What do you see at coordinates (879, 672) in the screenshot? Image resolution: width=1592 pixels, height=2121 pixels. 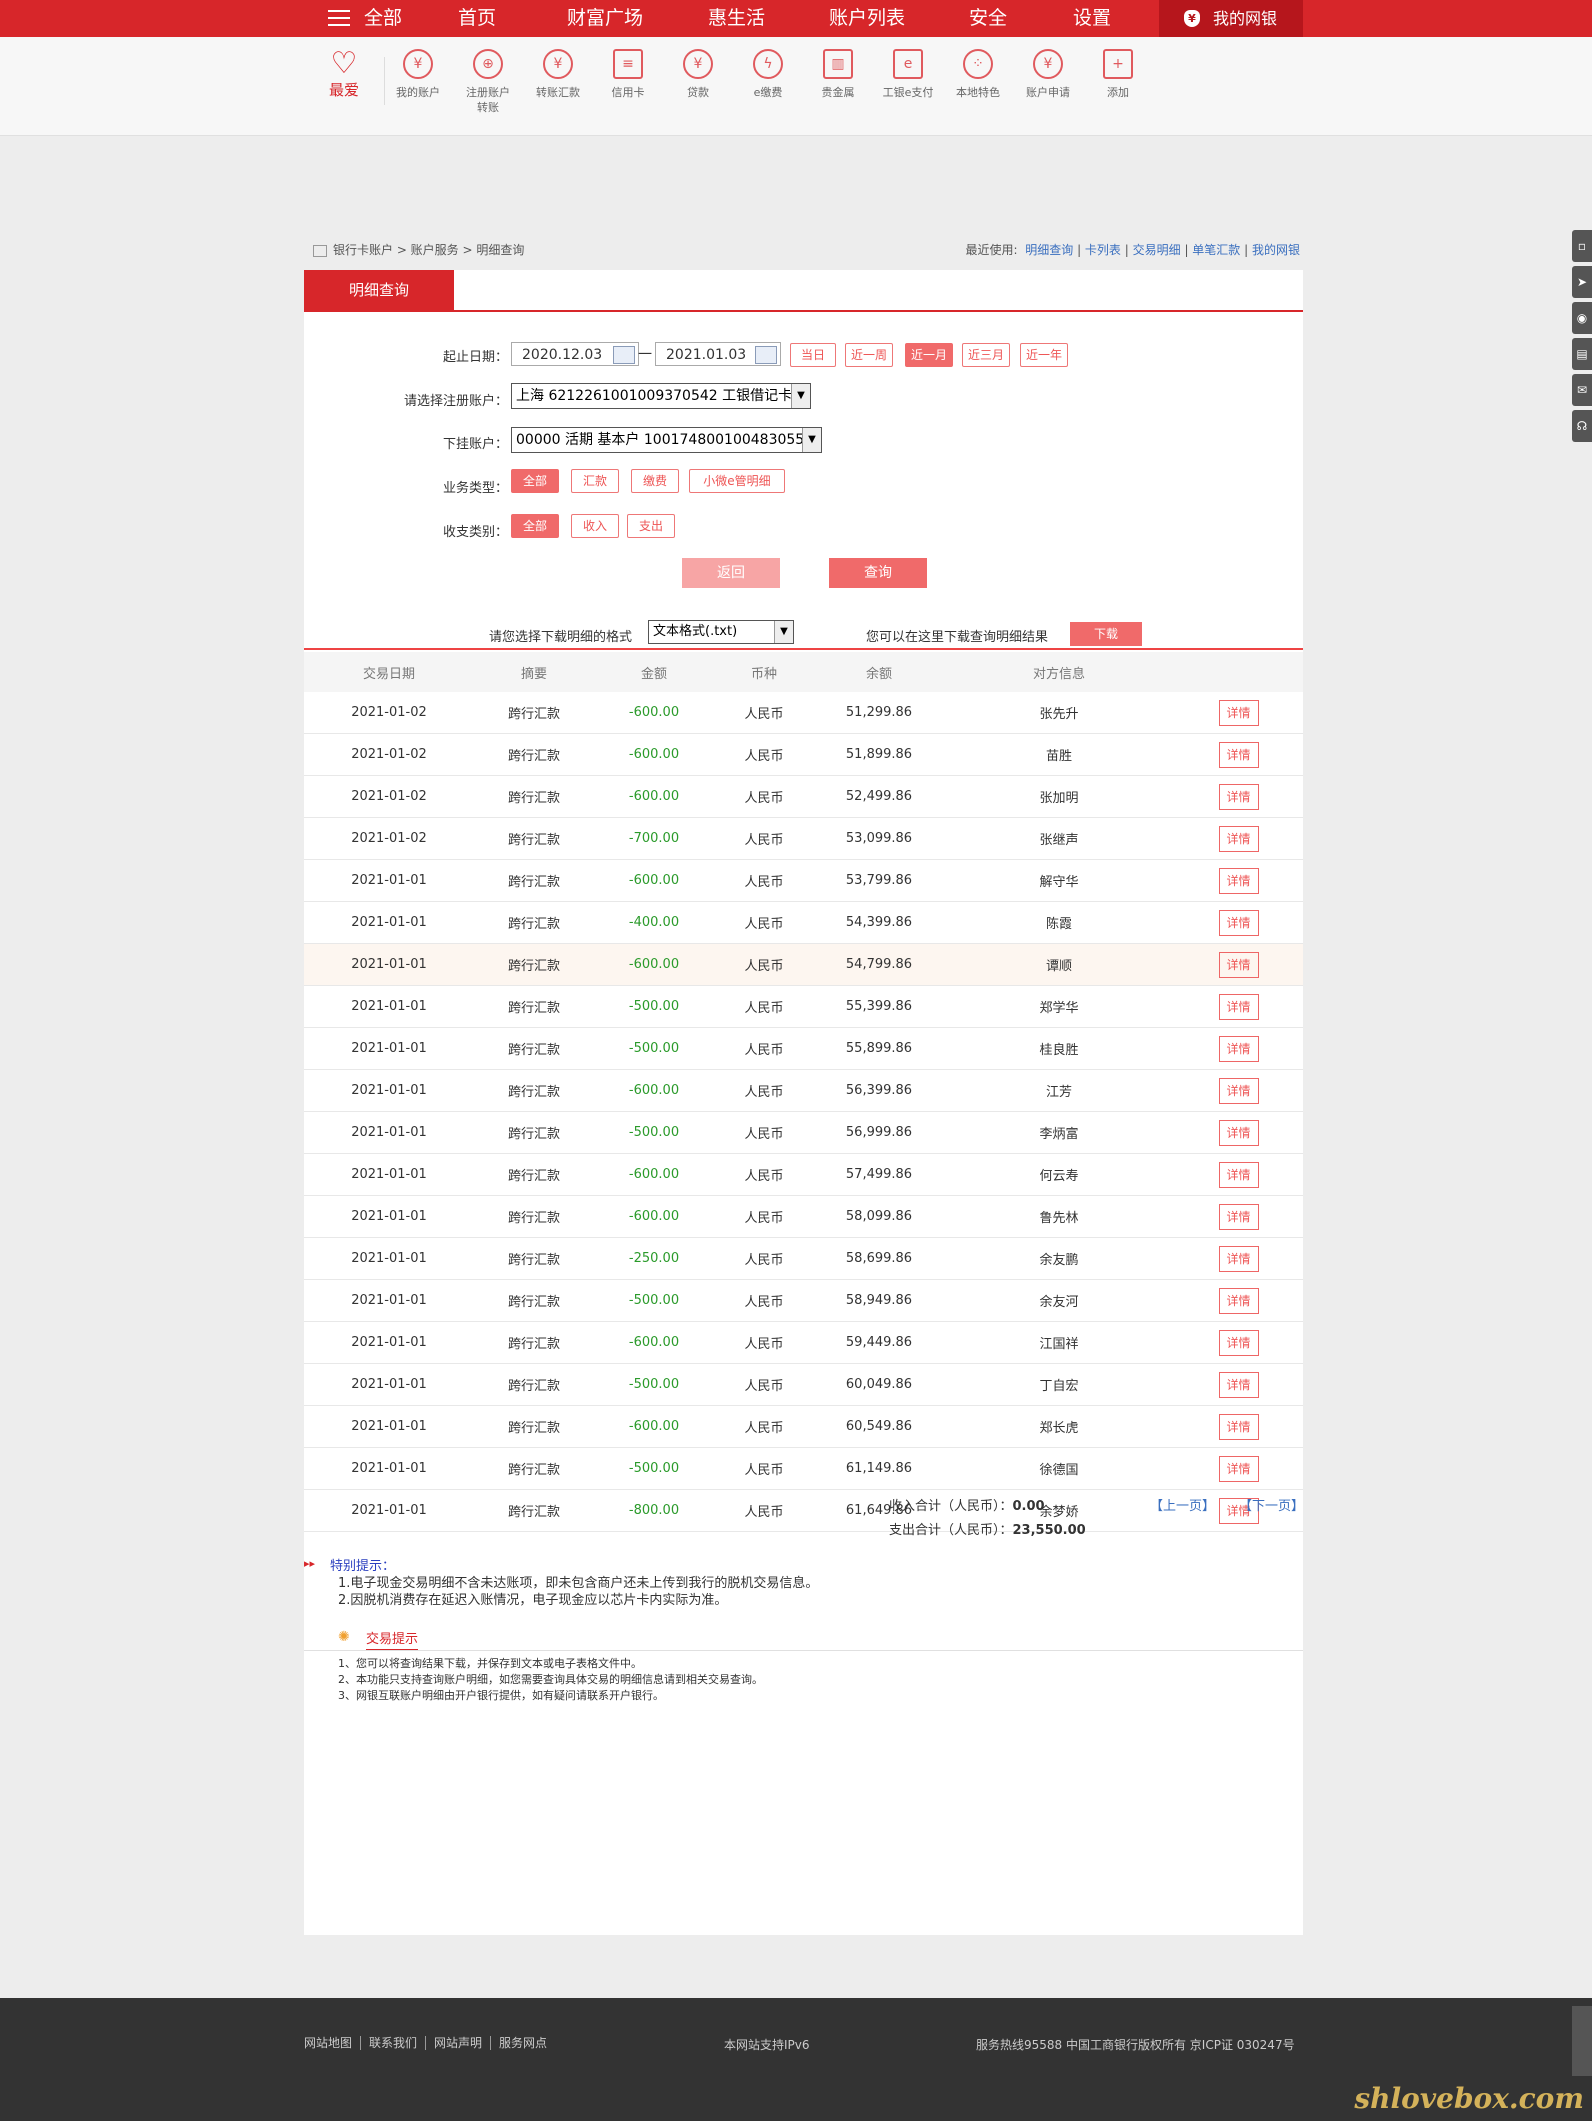 I see `col-header-balance: 余额` at bounding box center [879, 672].